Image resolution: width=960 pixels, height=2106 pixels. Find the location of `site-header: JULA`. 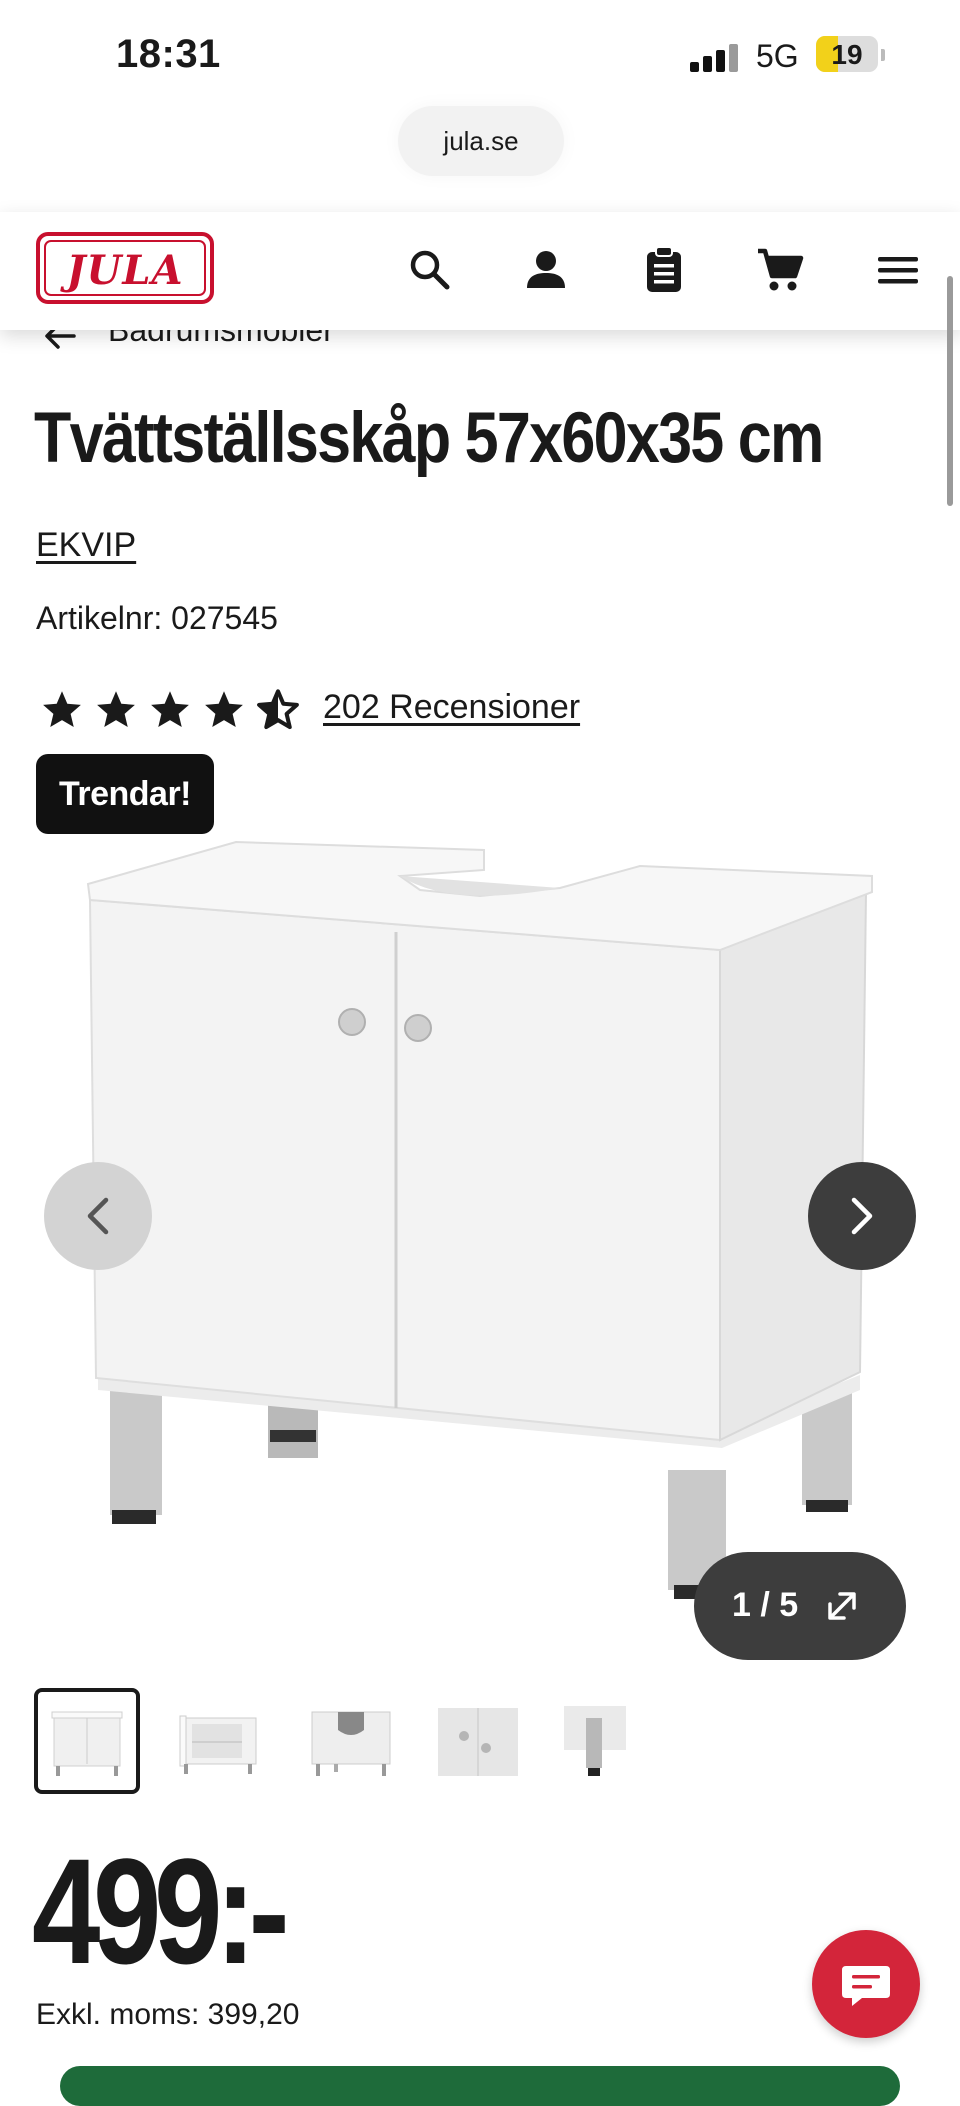

site-header: JULA is located at coordinates (480, 271).